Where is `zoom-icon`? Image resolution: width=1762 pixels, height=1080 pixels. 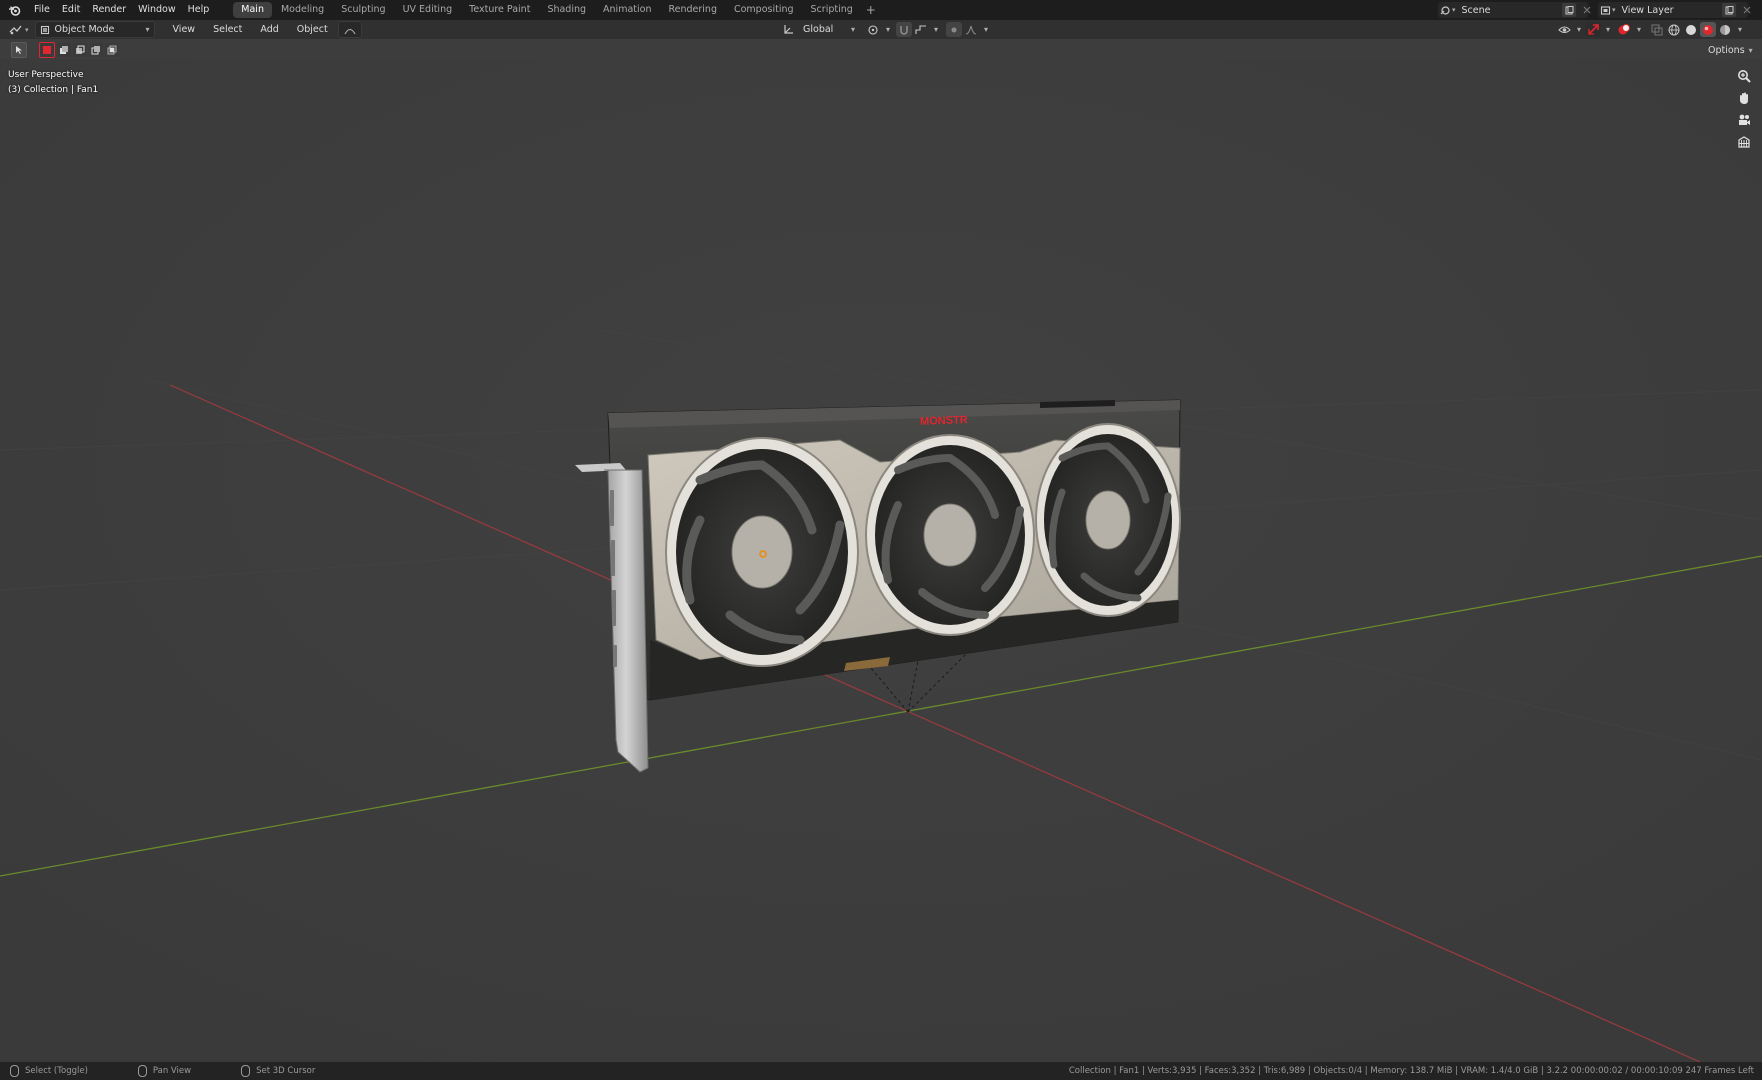 zoom-icon is located at coordinates (1744, 76).